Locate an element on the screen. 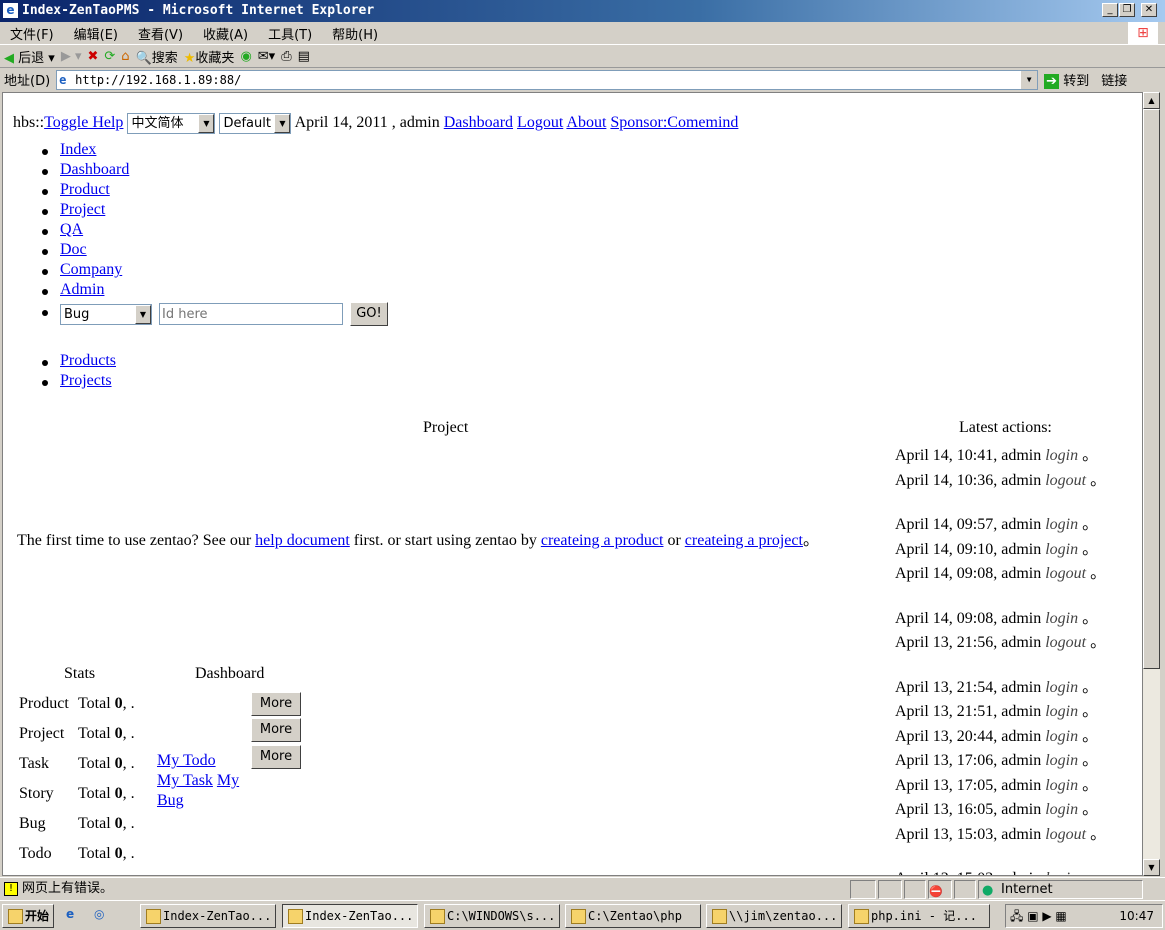 This screenshot has width=1165, height=930. scroll-up-button: ▲ is located at coordinates (1151, 100).